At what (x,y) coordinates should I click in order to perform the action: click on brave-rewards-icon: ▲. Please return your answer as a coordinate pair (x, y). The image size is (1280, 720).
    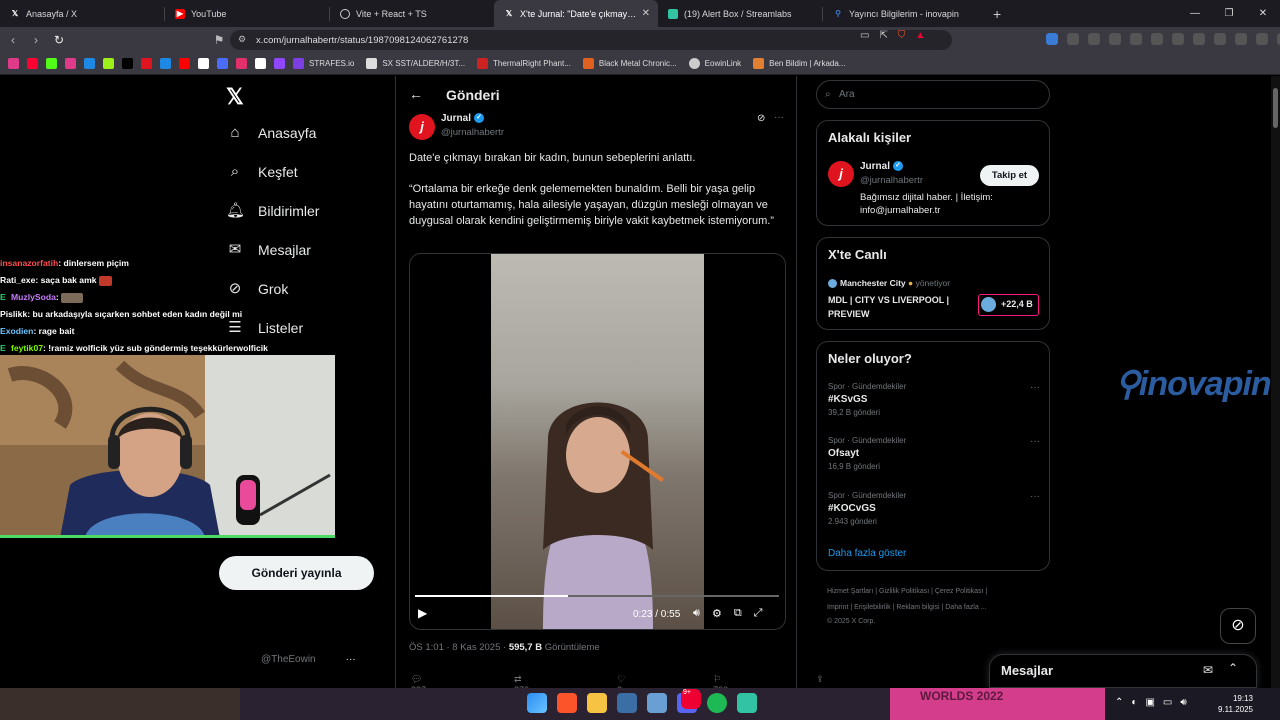
    Looking at the image, I should click on (920, 35).